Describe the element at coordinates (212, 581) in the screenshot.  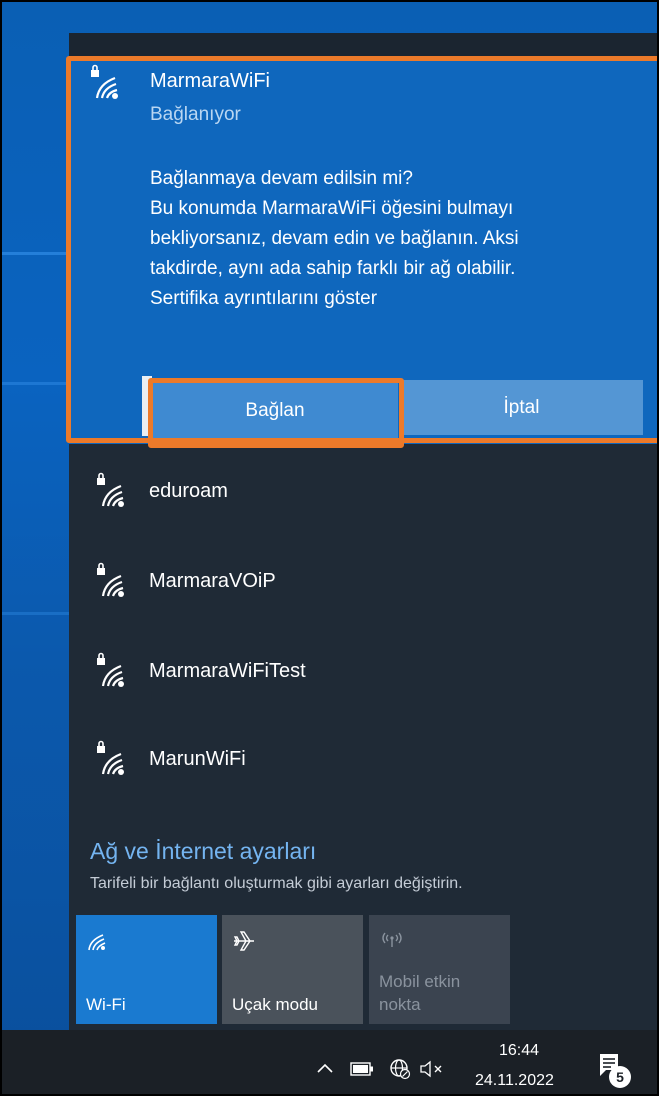
I see `network-name: MarmaraVOiP` at that location.